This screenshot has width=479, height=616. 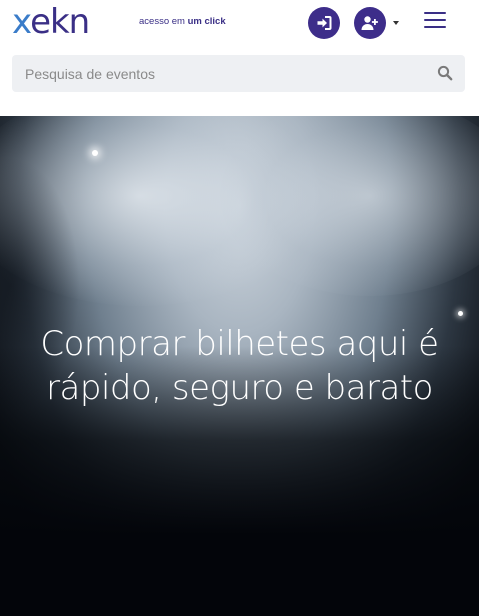 I want to click on user-plus-icon, so click(x=369, y=23).